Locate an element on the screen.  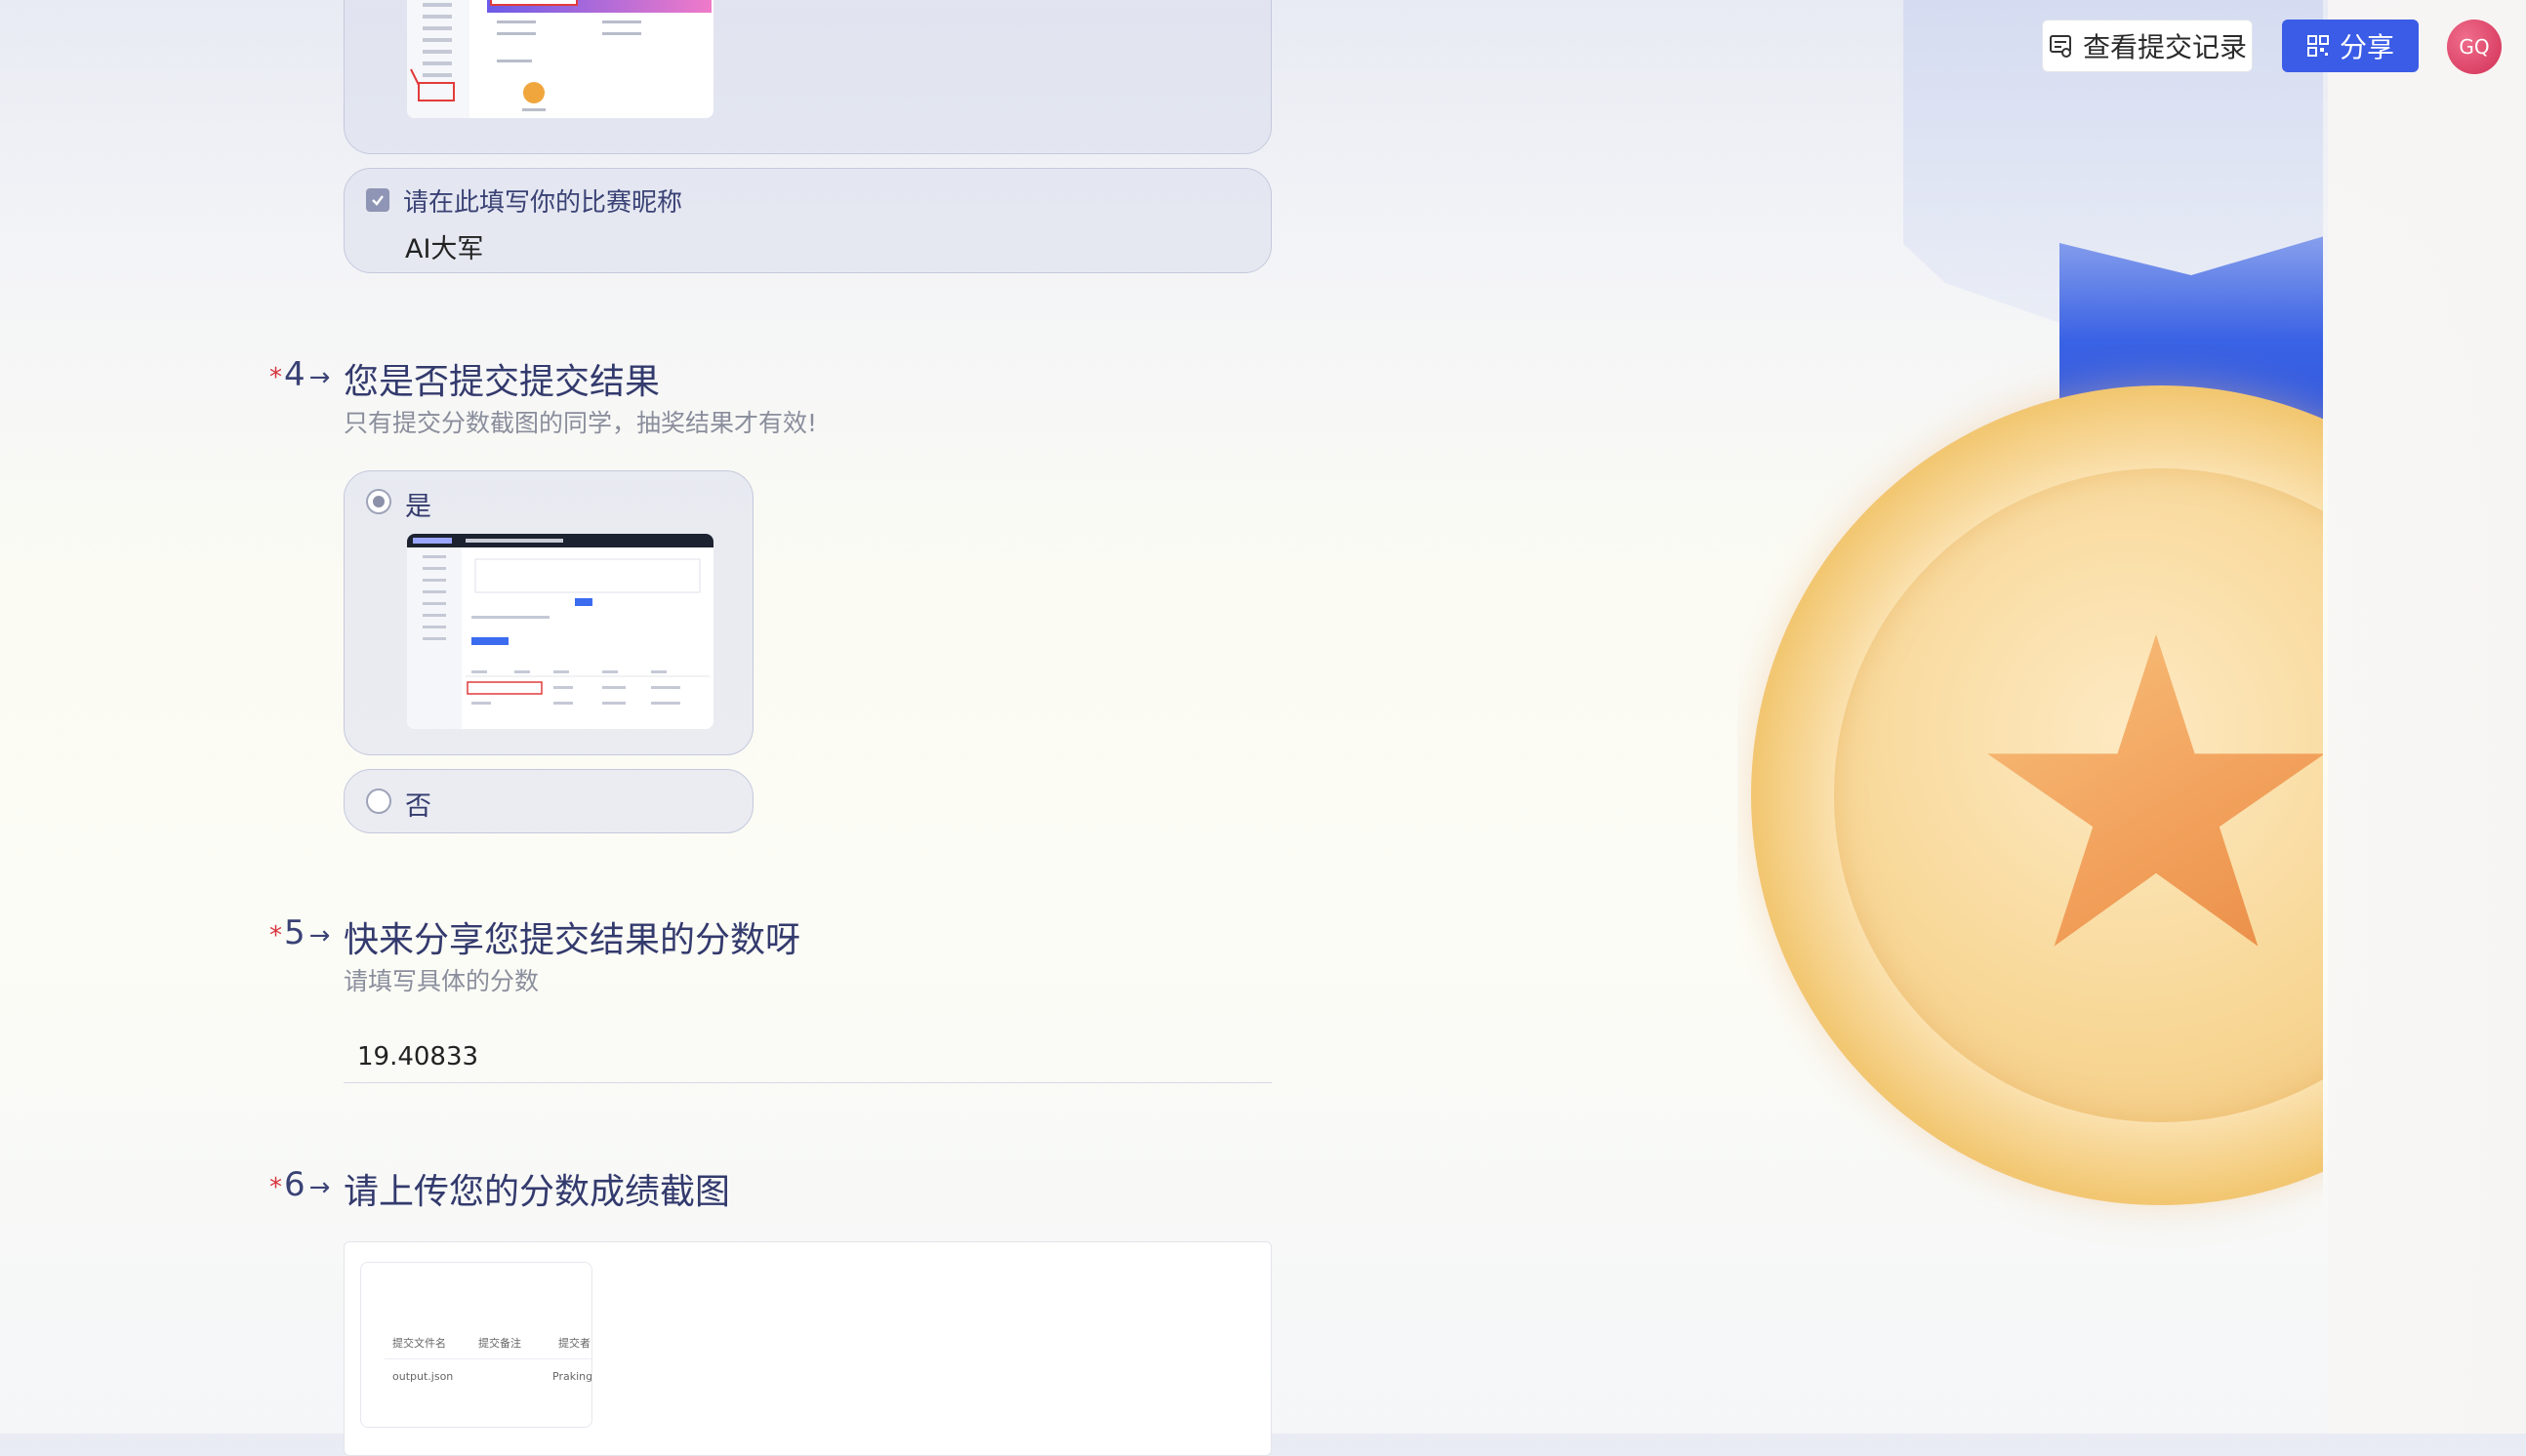
q5-description: 请填写具体的分数 is located at coordinates (442, 981).